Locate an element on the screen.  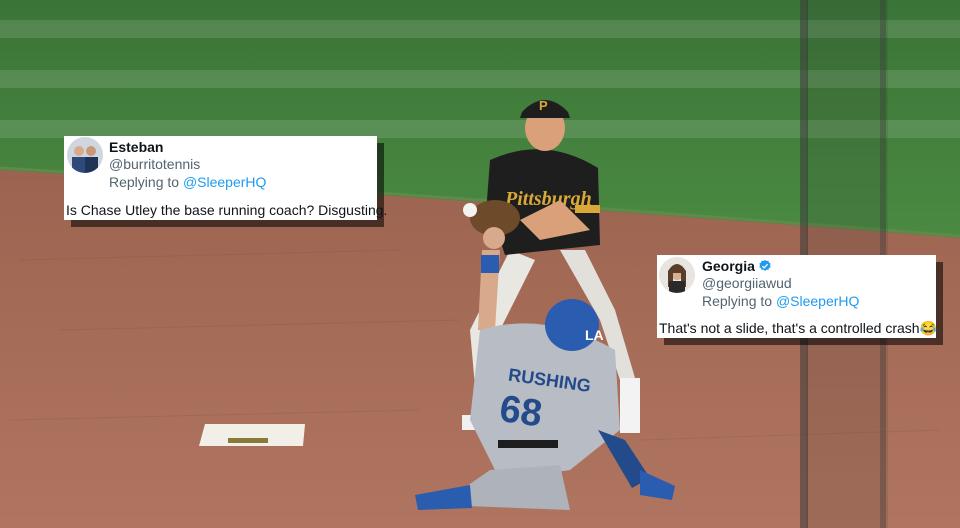
svg-text: LA is located at coordinates (594, 335).